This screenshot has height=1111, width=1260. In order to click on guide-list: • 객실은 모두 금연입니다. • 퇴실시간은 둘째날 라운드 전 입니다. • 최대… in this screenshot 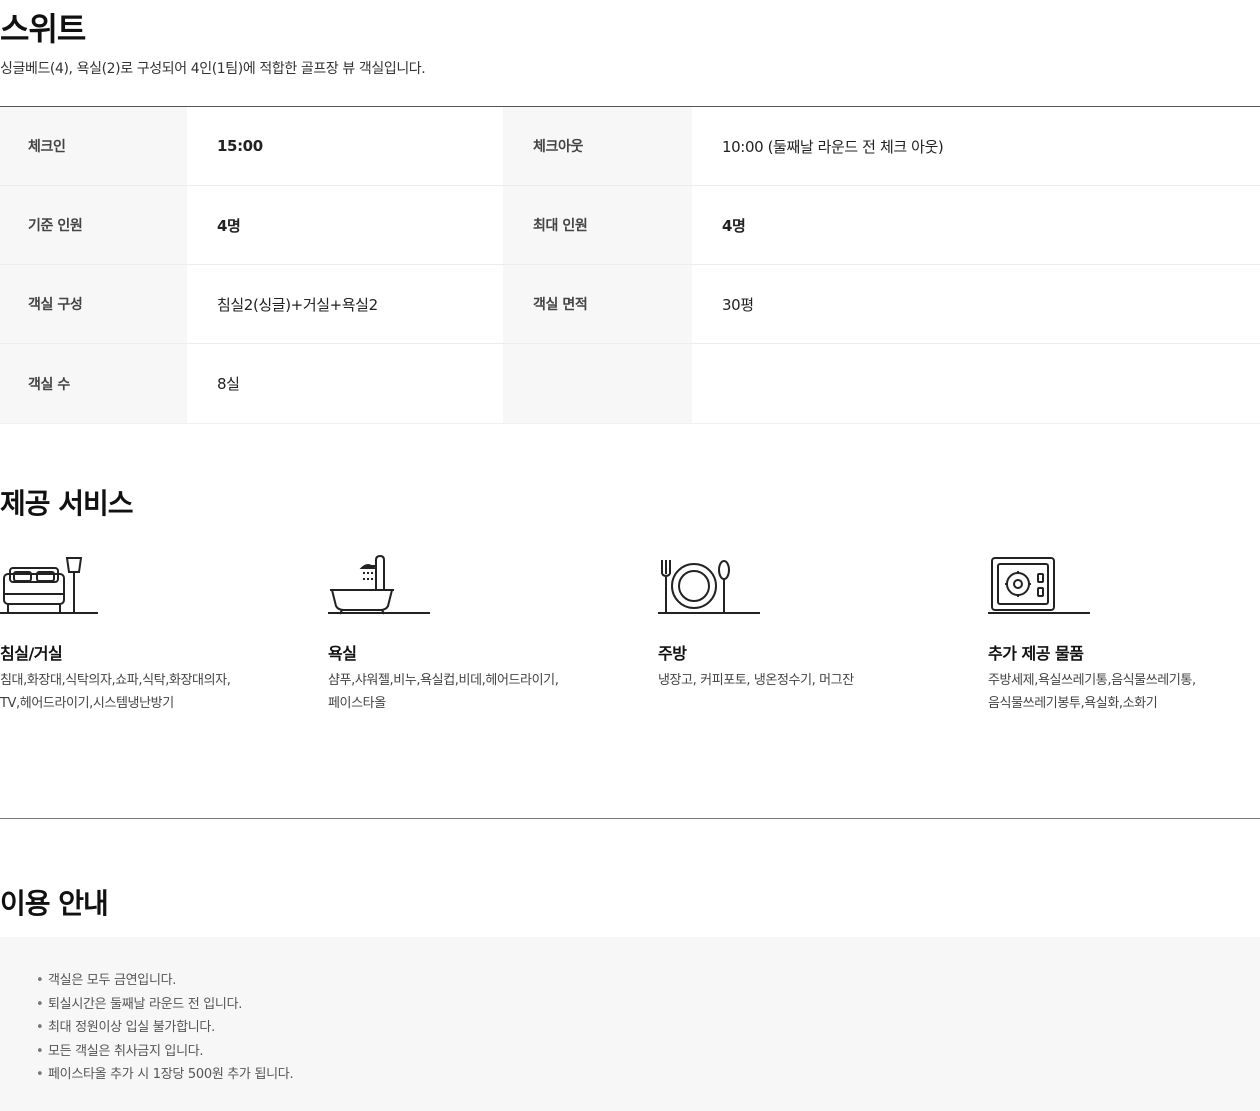, I will do `click(165, 1028)`.